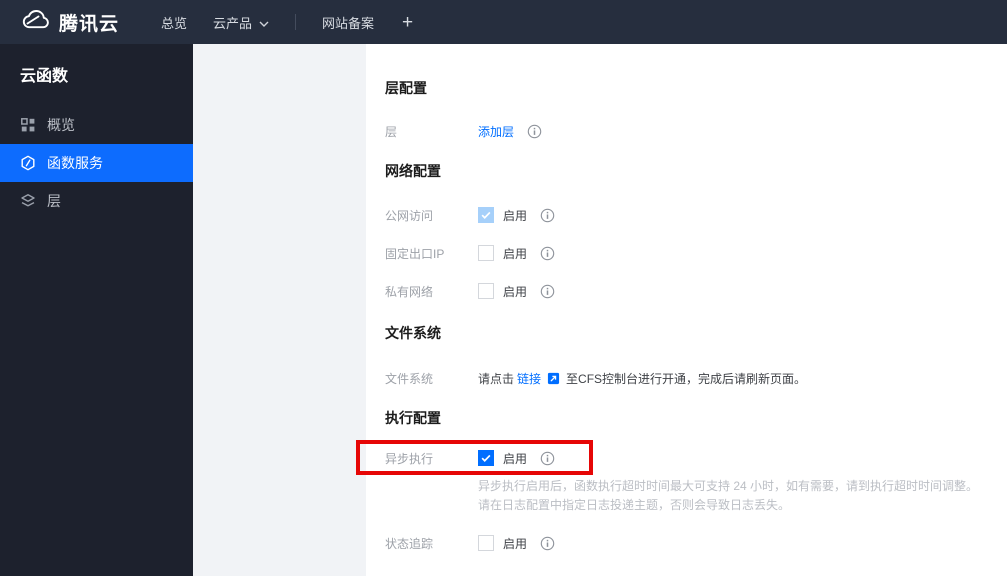 This screenshot has height=576, width=1007. I want to click on async-execution-row: 异步执行 启用, so click(470, 458).